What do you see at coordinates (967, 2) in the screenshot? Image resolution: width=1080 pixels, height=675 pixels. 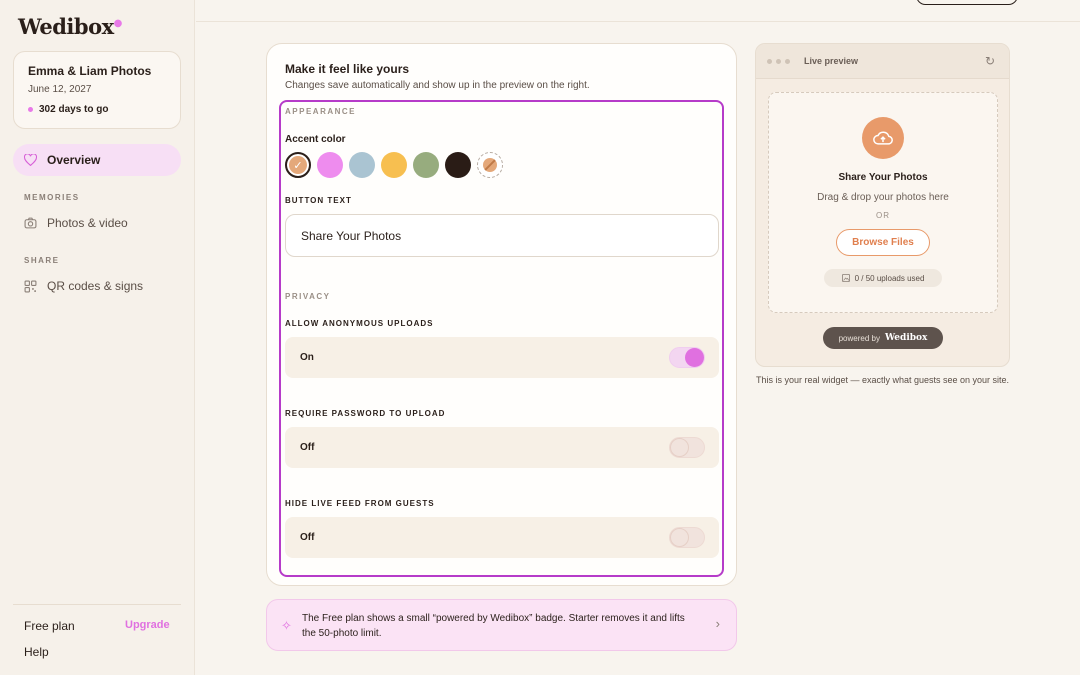 I see `top-action-button` at bounding box center [967, 2].